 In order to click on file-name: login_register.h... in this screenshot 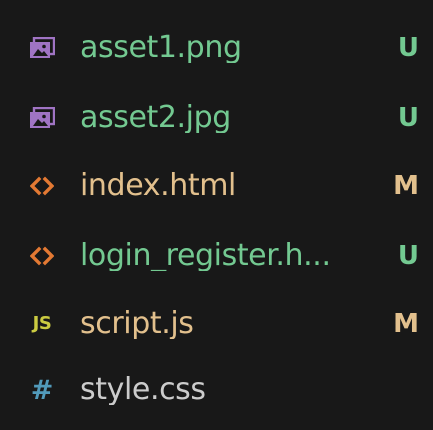, I will do `click(205, 256)`.